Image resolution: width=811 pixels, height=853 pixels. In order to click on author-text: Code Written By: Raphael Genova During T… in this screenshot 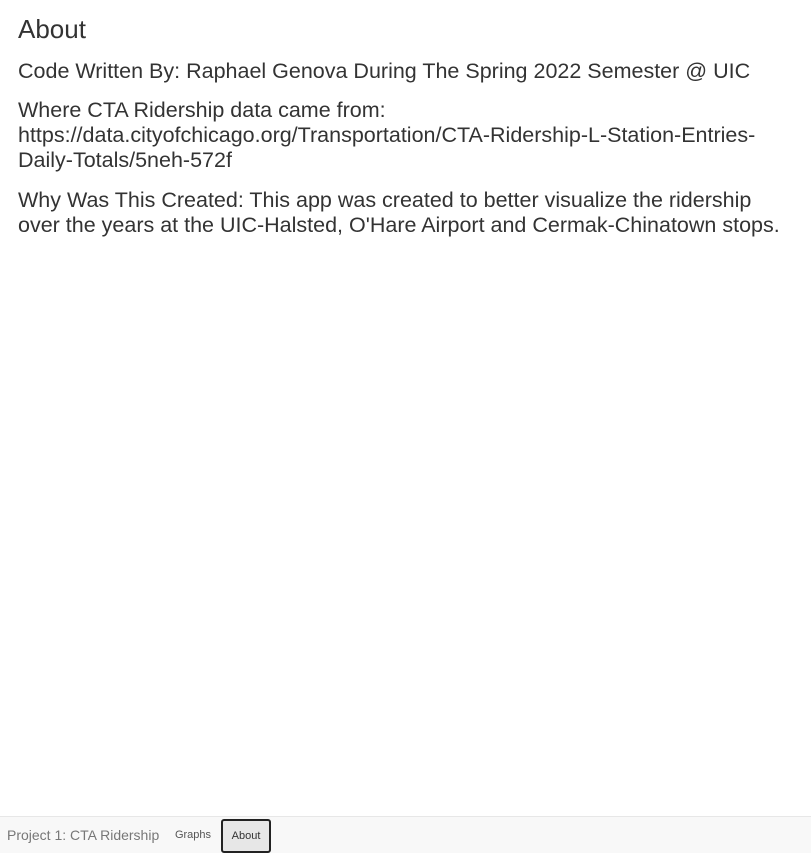, I will do `click(384, 71)`.